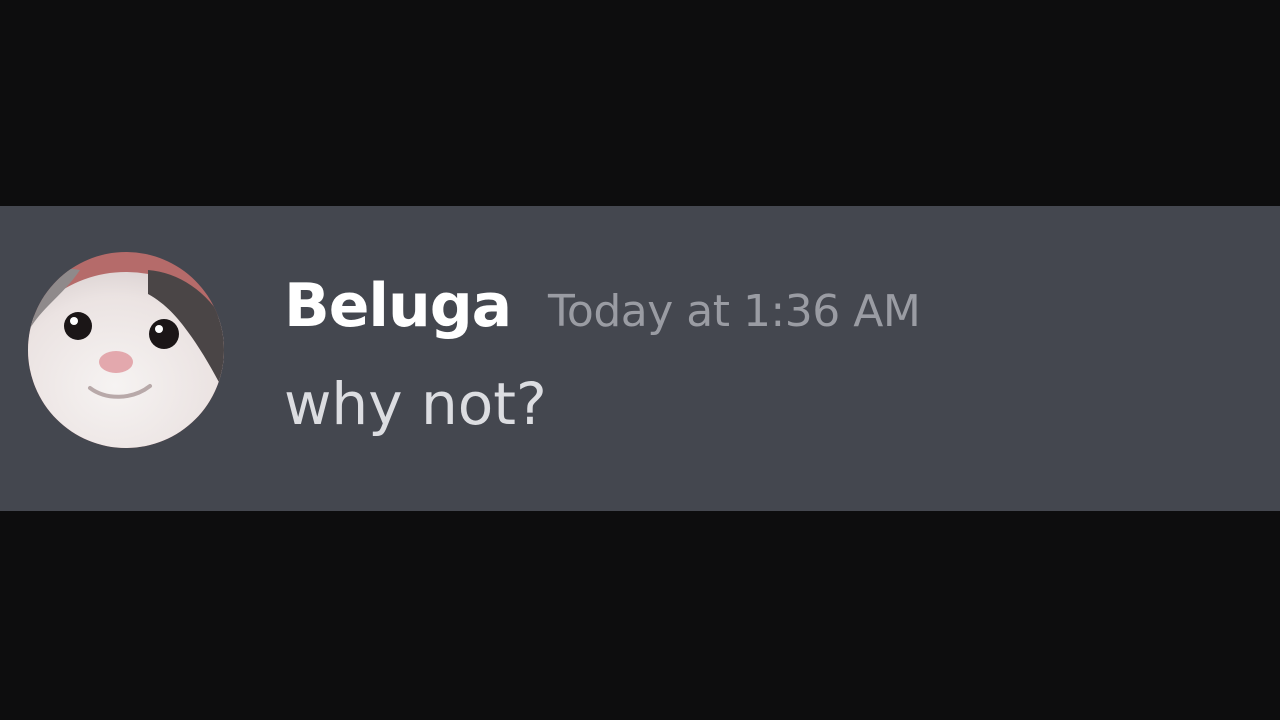 This screenshot has width=1280, height=720. What do you see at coordinates (126, 350) in the screenshot?
I see `beluga-cat-avatar-icon` at bounding box center [126, 350].